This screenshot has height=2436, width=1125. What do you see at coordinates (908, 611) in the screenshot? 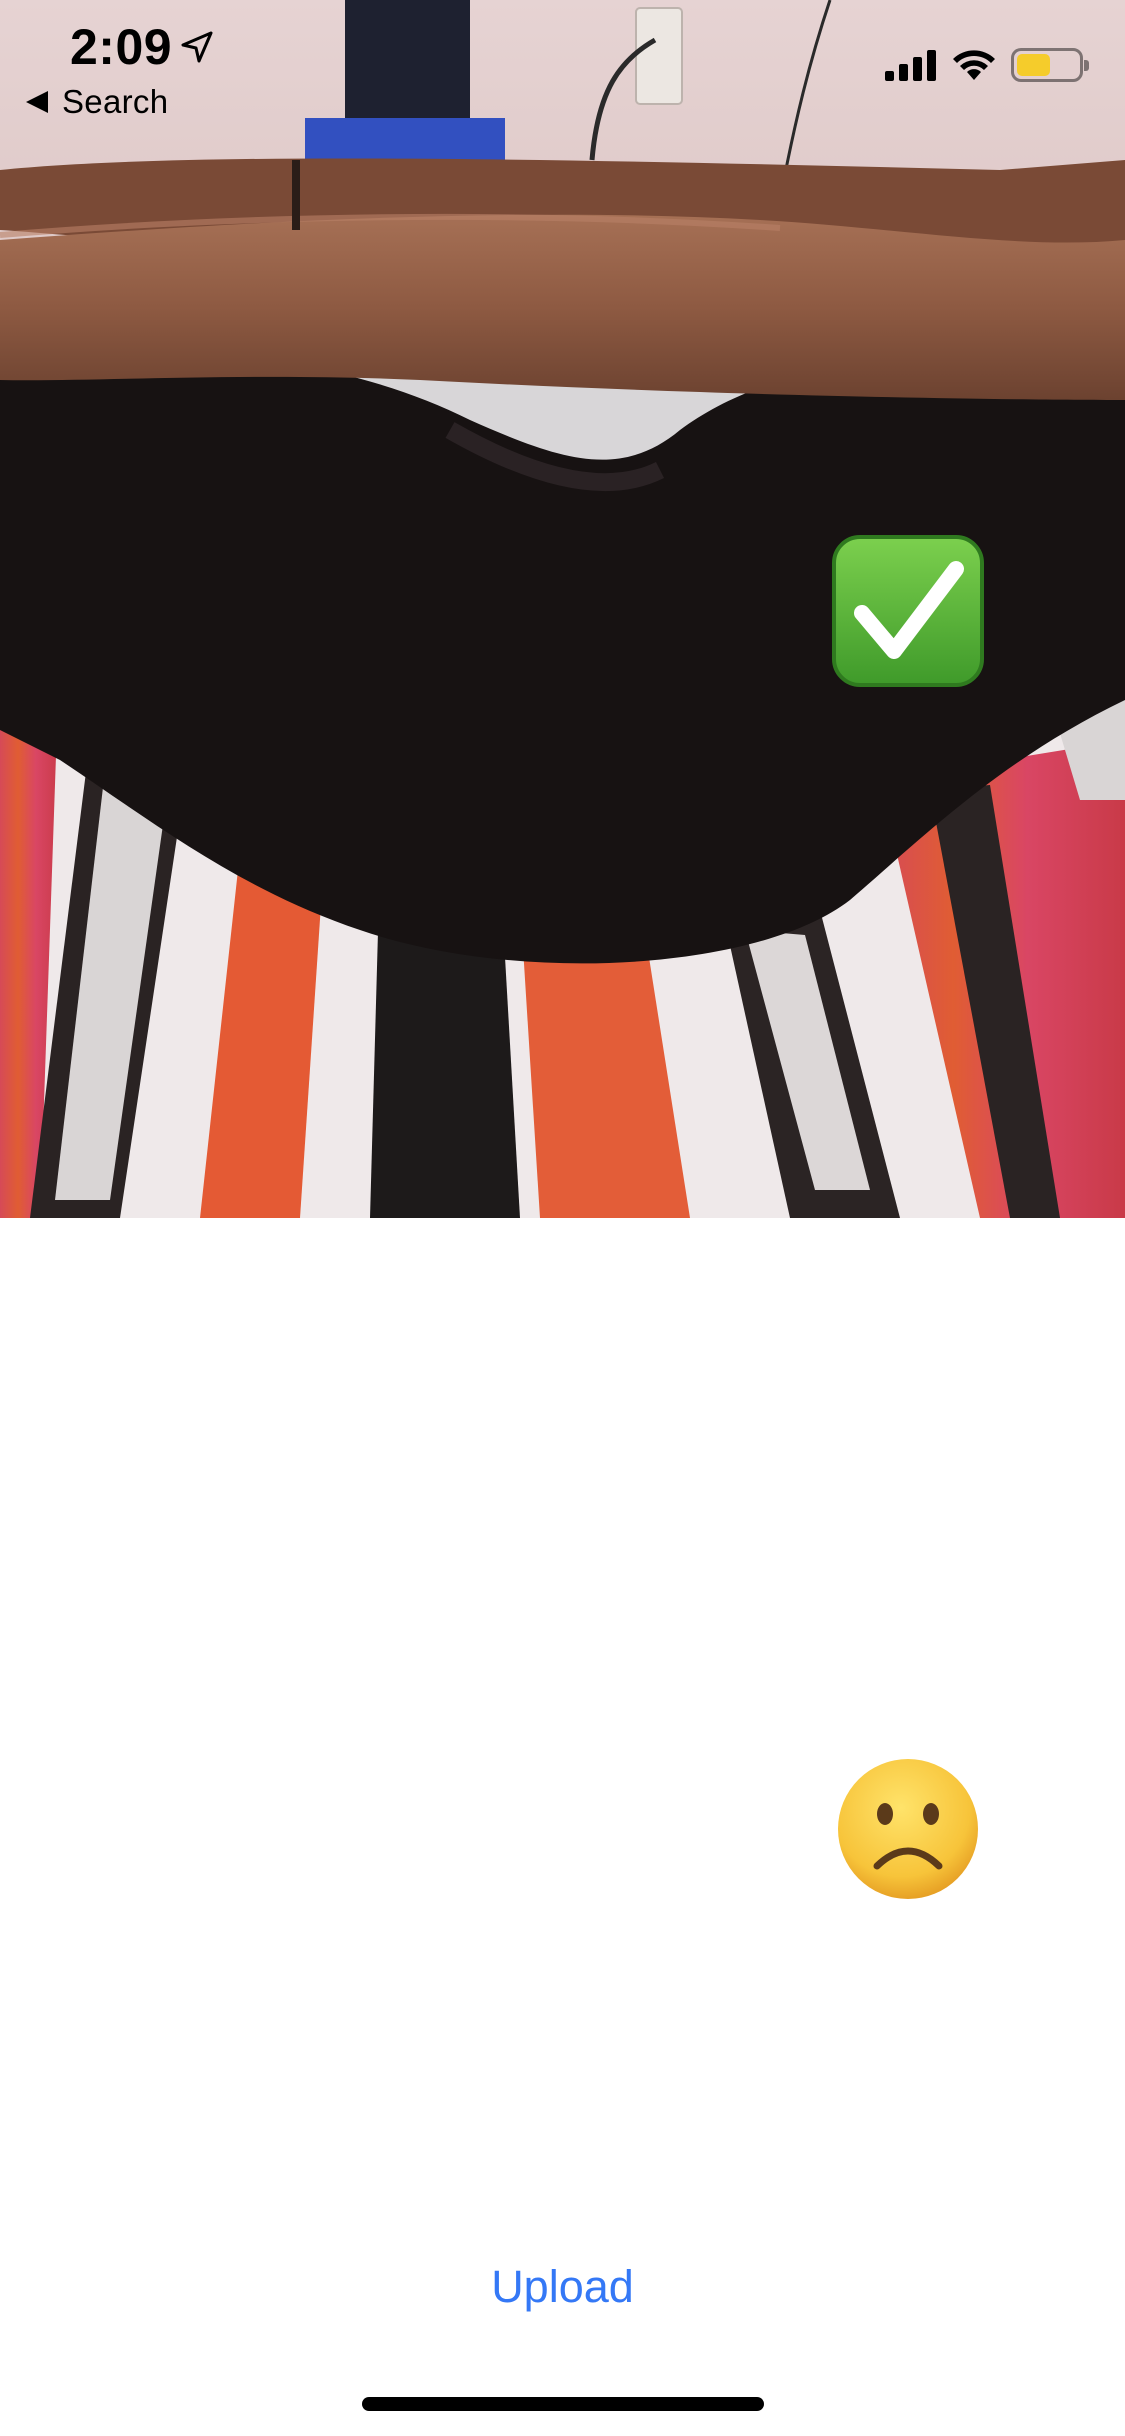
I see `green-check-emoji-icon` at bounding box center [908, 611].